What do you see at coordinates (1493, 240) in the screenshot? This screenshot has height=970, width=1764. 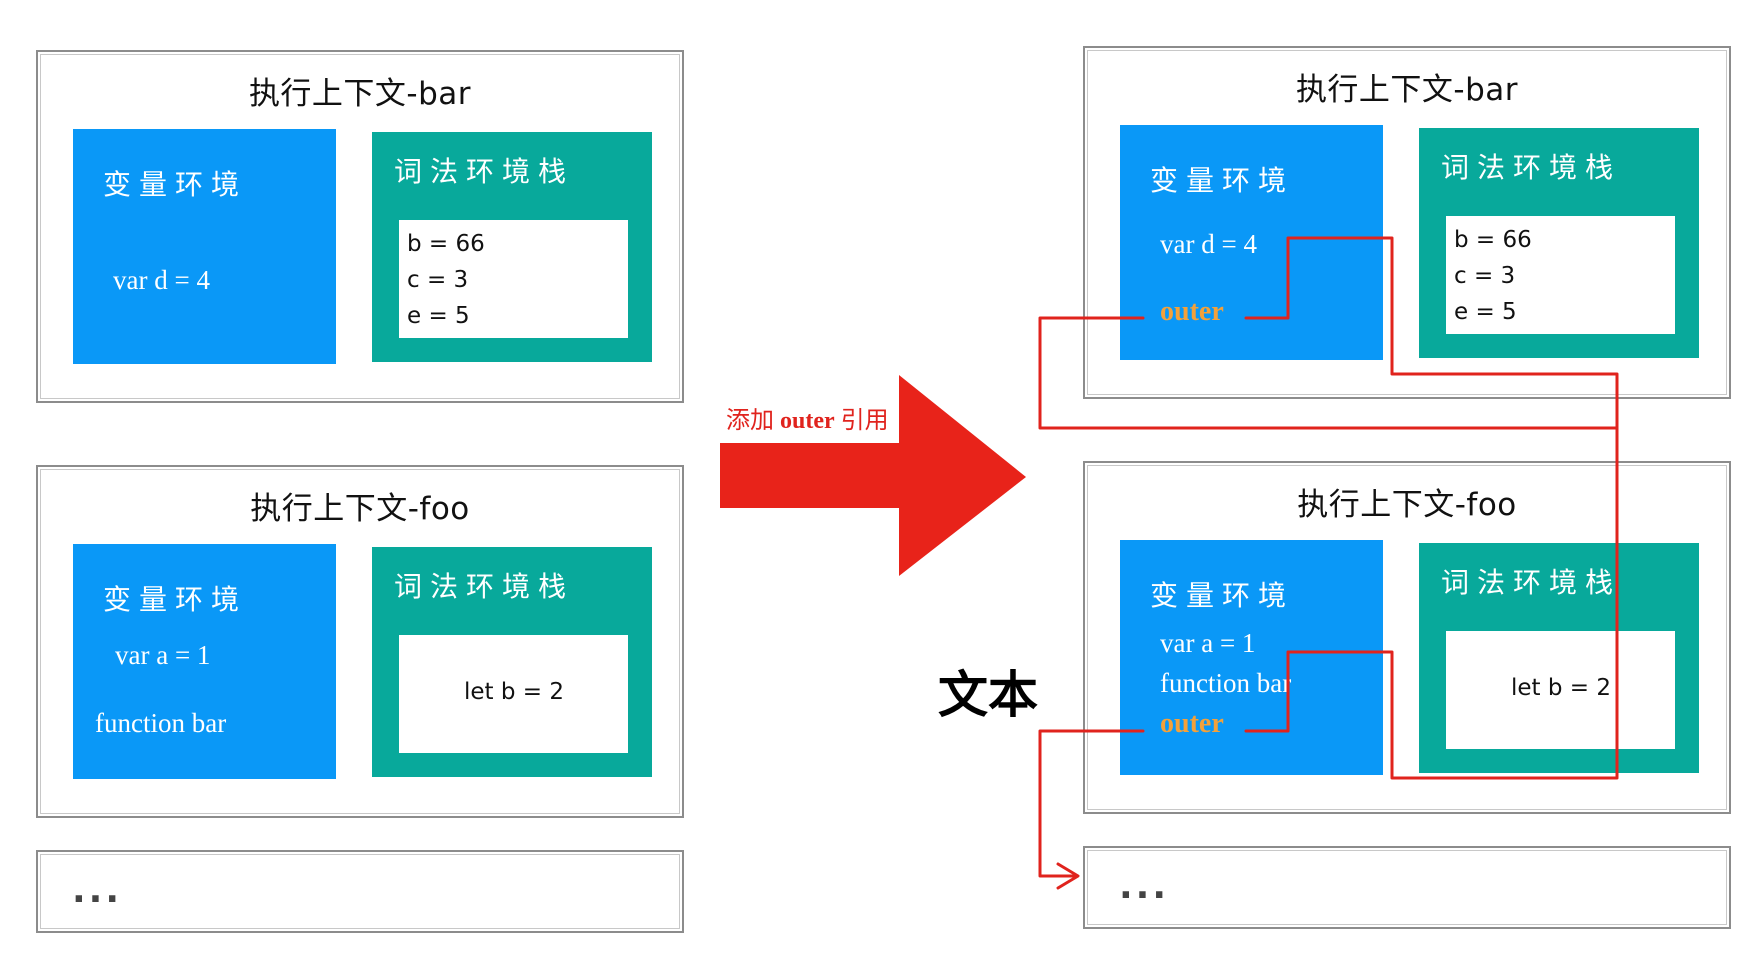 I see `right-bar-lex-line: b = 66` at bounding box center [1493, 240].